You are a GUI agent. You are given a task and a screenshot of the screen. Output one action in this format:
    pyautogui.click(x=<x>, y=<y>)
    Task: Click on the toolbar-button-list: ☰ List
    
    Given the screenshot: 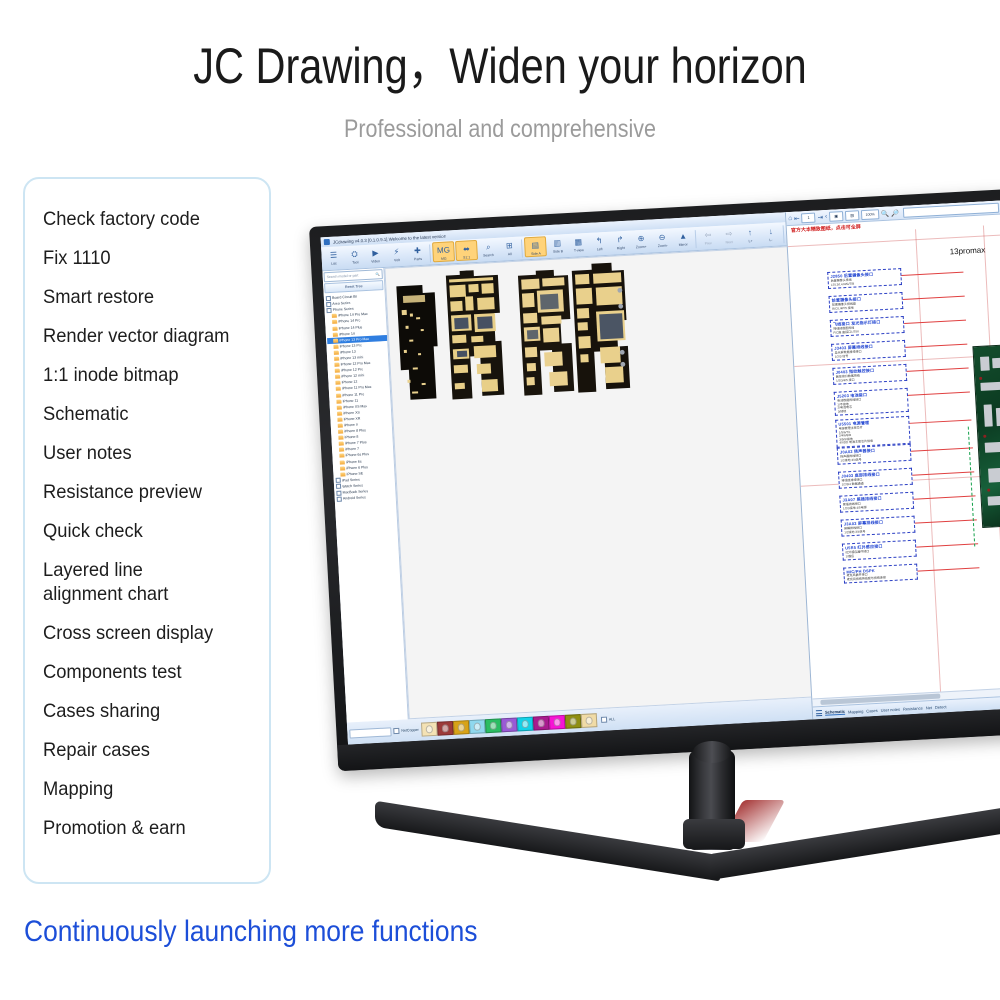 What is the action you would take?
    pyautogui.click(x=333, y=256)
    